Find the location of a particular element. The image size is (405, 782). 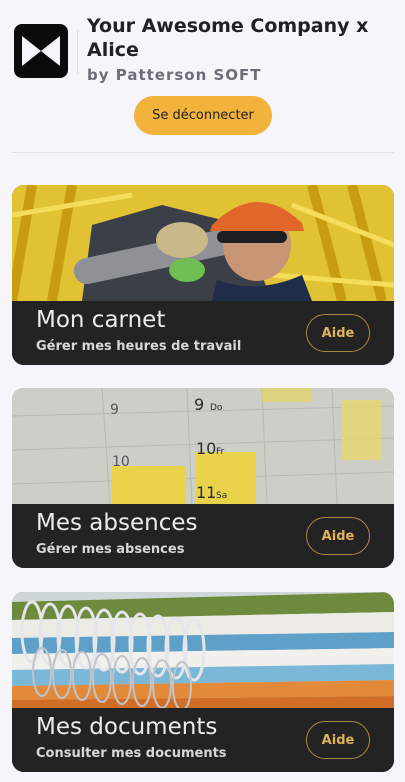

logout-button: Se déconnecter is located at coordinates (203, 115).